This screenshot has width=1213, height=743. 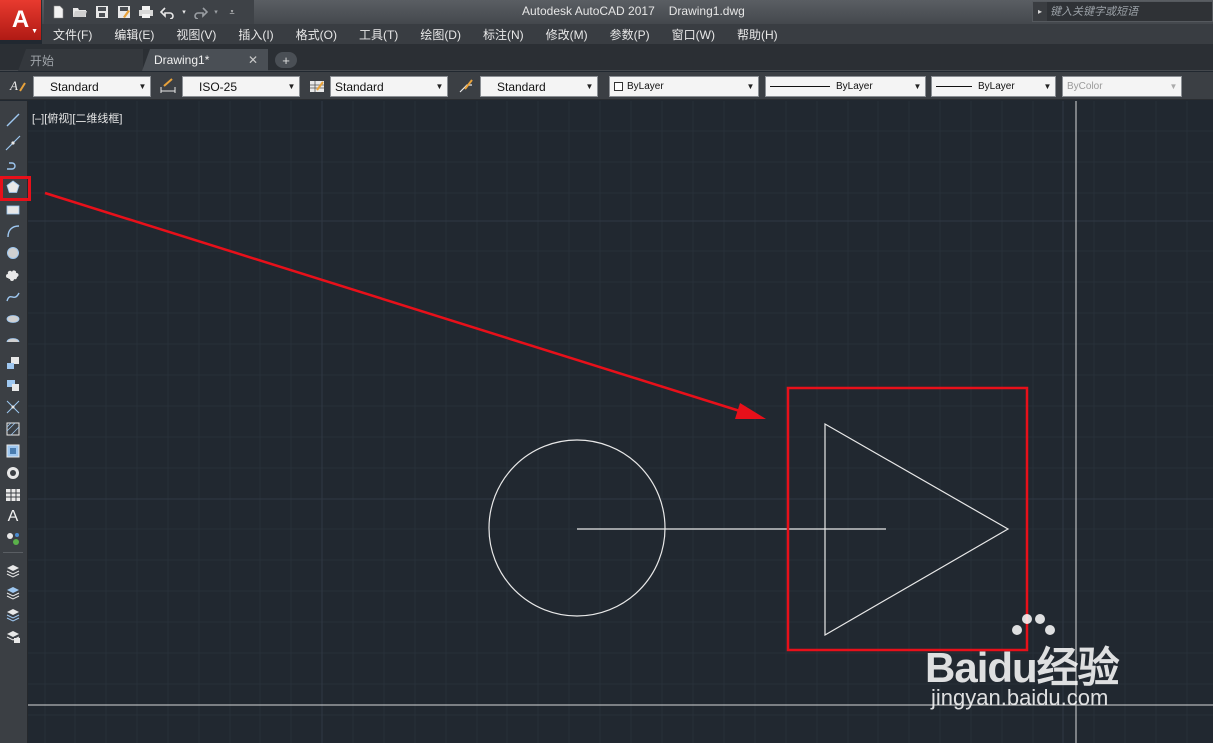 What do you see at coordinates (77, 118) in the screenshot?
I see `viewport-controls-label: [–][俯视][二维线框]` at bounding box center [77, 118].